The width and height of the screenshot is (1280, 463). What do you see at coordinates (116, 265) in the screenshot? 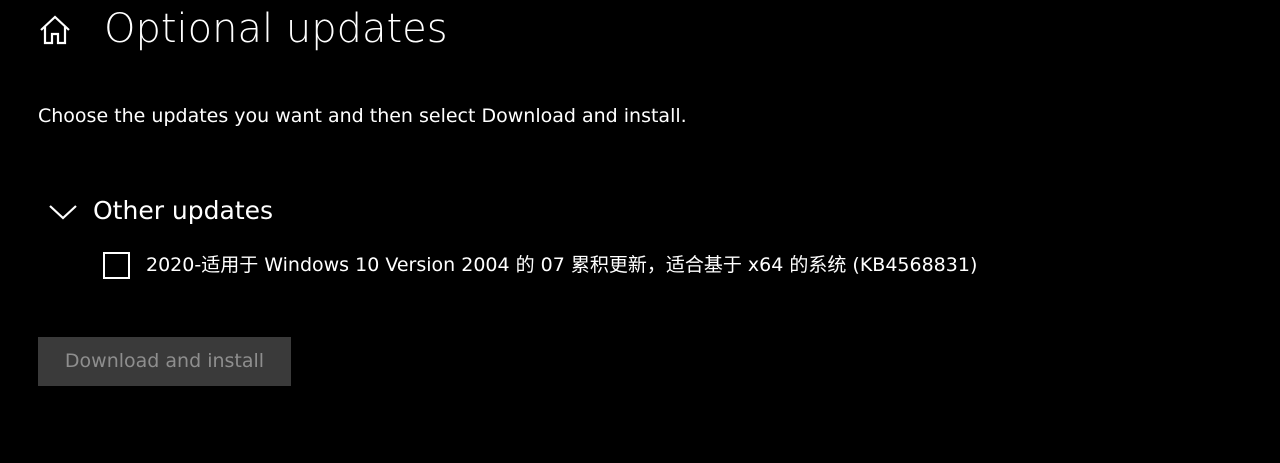
I see `update-checkbox` at bounding box center [116, 265].